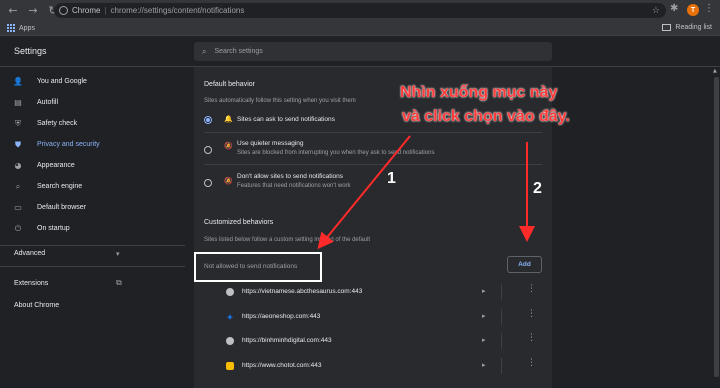 This screenshot has width=720, height=388. I want to click on option-label: Sites can ask to send notifications, so click(286, 119).